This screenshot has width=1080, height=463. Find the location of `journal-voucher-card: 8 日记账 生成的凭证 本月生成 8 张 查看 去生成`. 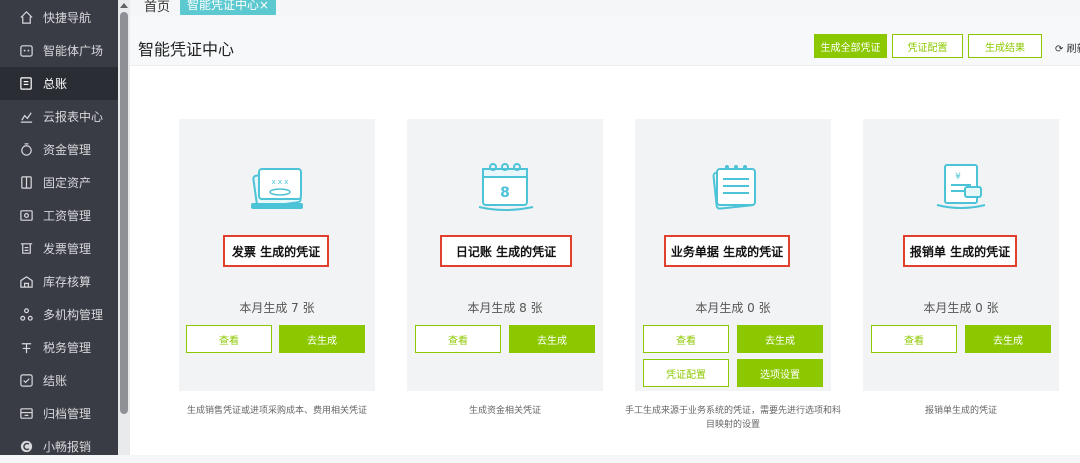

journal-voucher-card: 8 日记账 生成的凭证 本月生成 8 张 查看 去生成 is located at coordinates (505, 255).